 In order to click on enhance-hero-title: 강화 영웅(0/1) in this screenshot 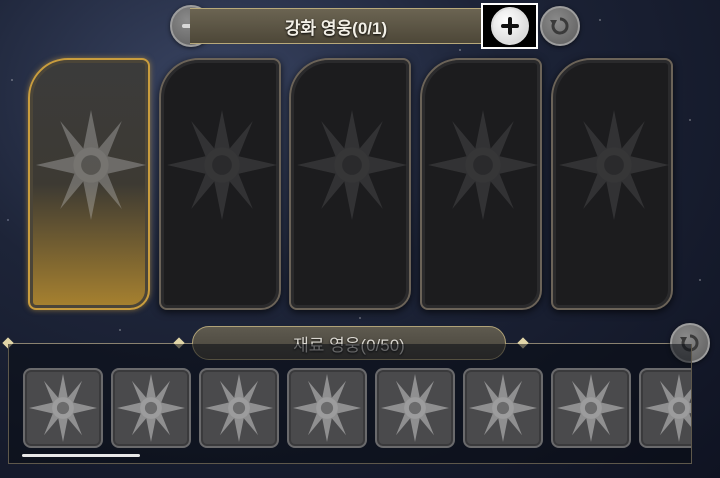, I will do `click(336, 28)`.